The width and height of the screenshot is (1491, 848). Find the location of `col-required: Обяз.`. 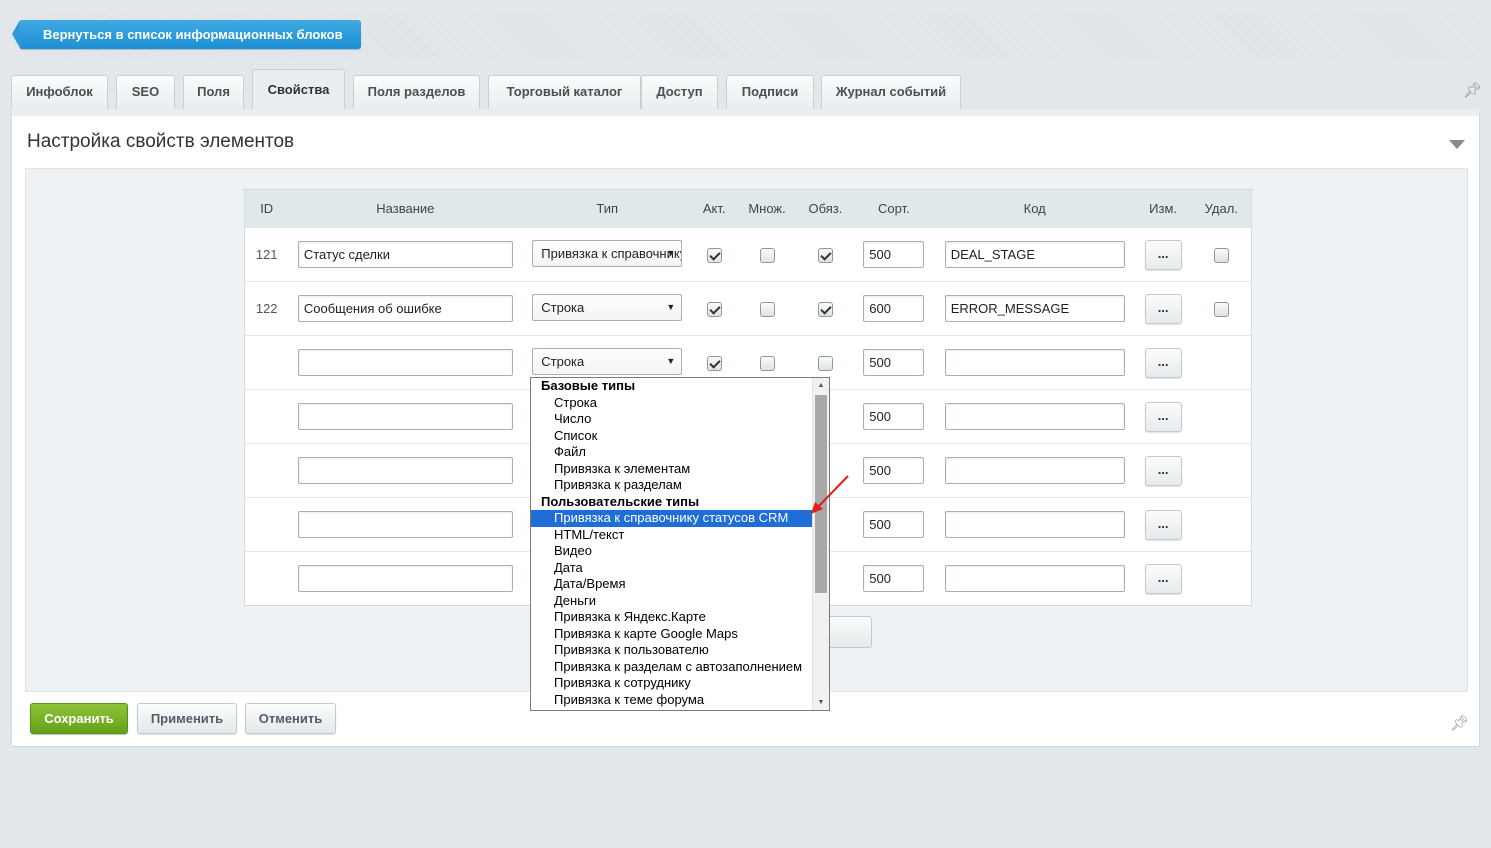

col-required: Обяз. is located at coordinates (825, 208).